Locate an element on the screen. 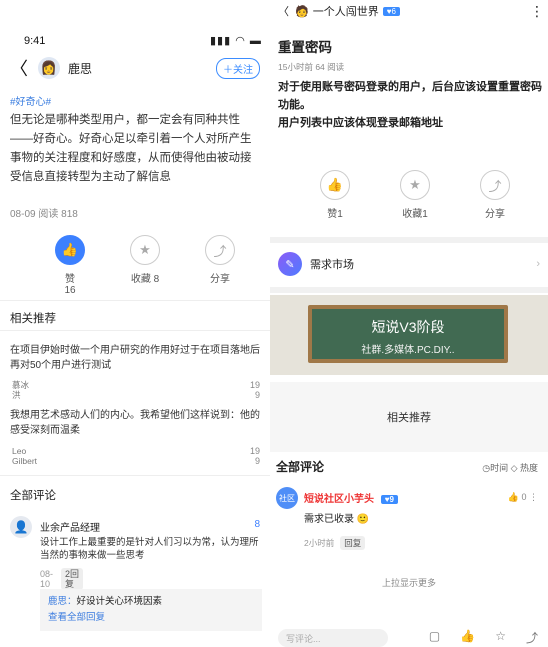 This screenshot has height=647, width=548. market-icon: ✎ is located at coordinates (290, 264).